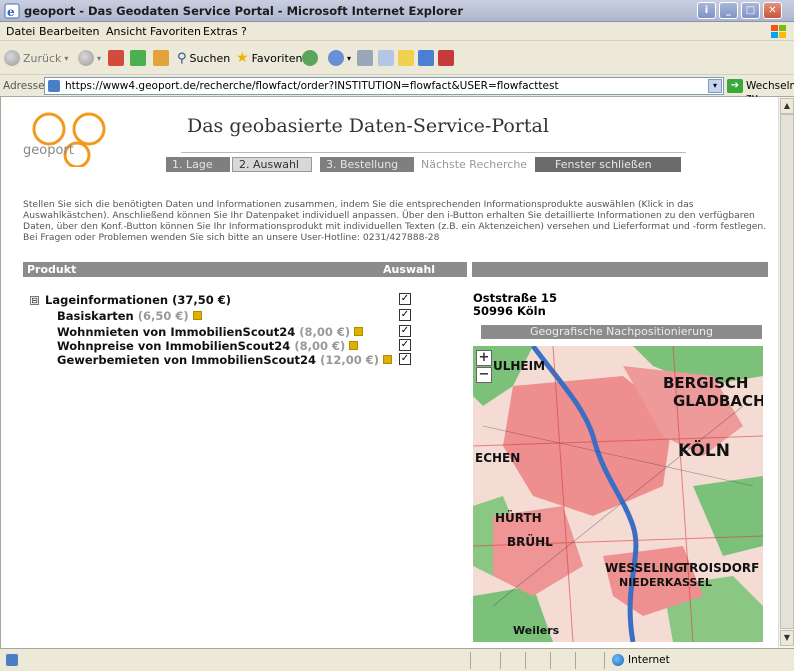 This screenshot has width=794, height=671. I want to click on checkbox-wohnmieten: ✓, so click(405, 331).